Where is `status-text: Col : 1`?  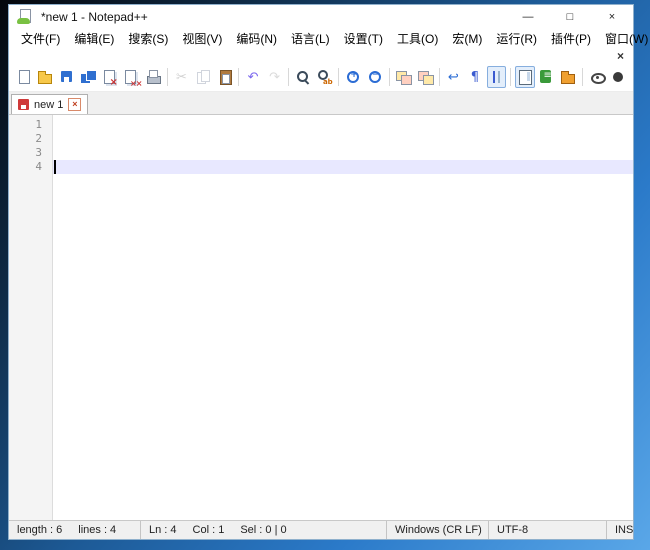 status-text: Col : 1 is located at coordinates (208, 530).